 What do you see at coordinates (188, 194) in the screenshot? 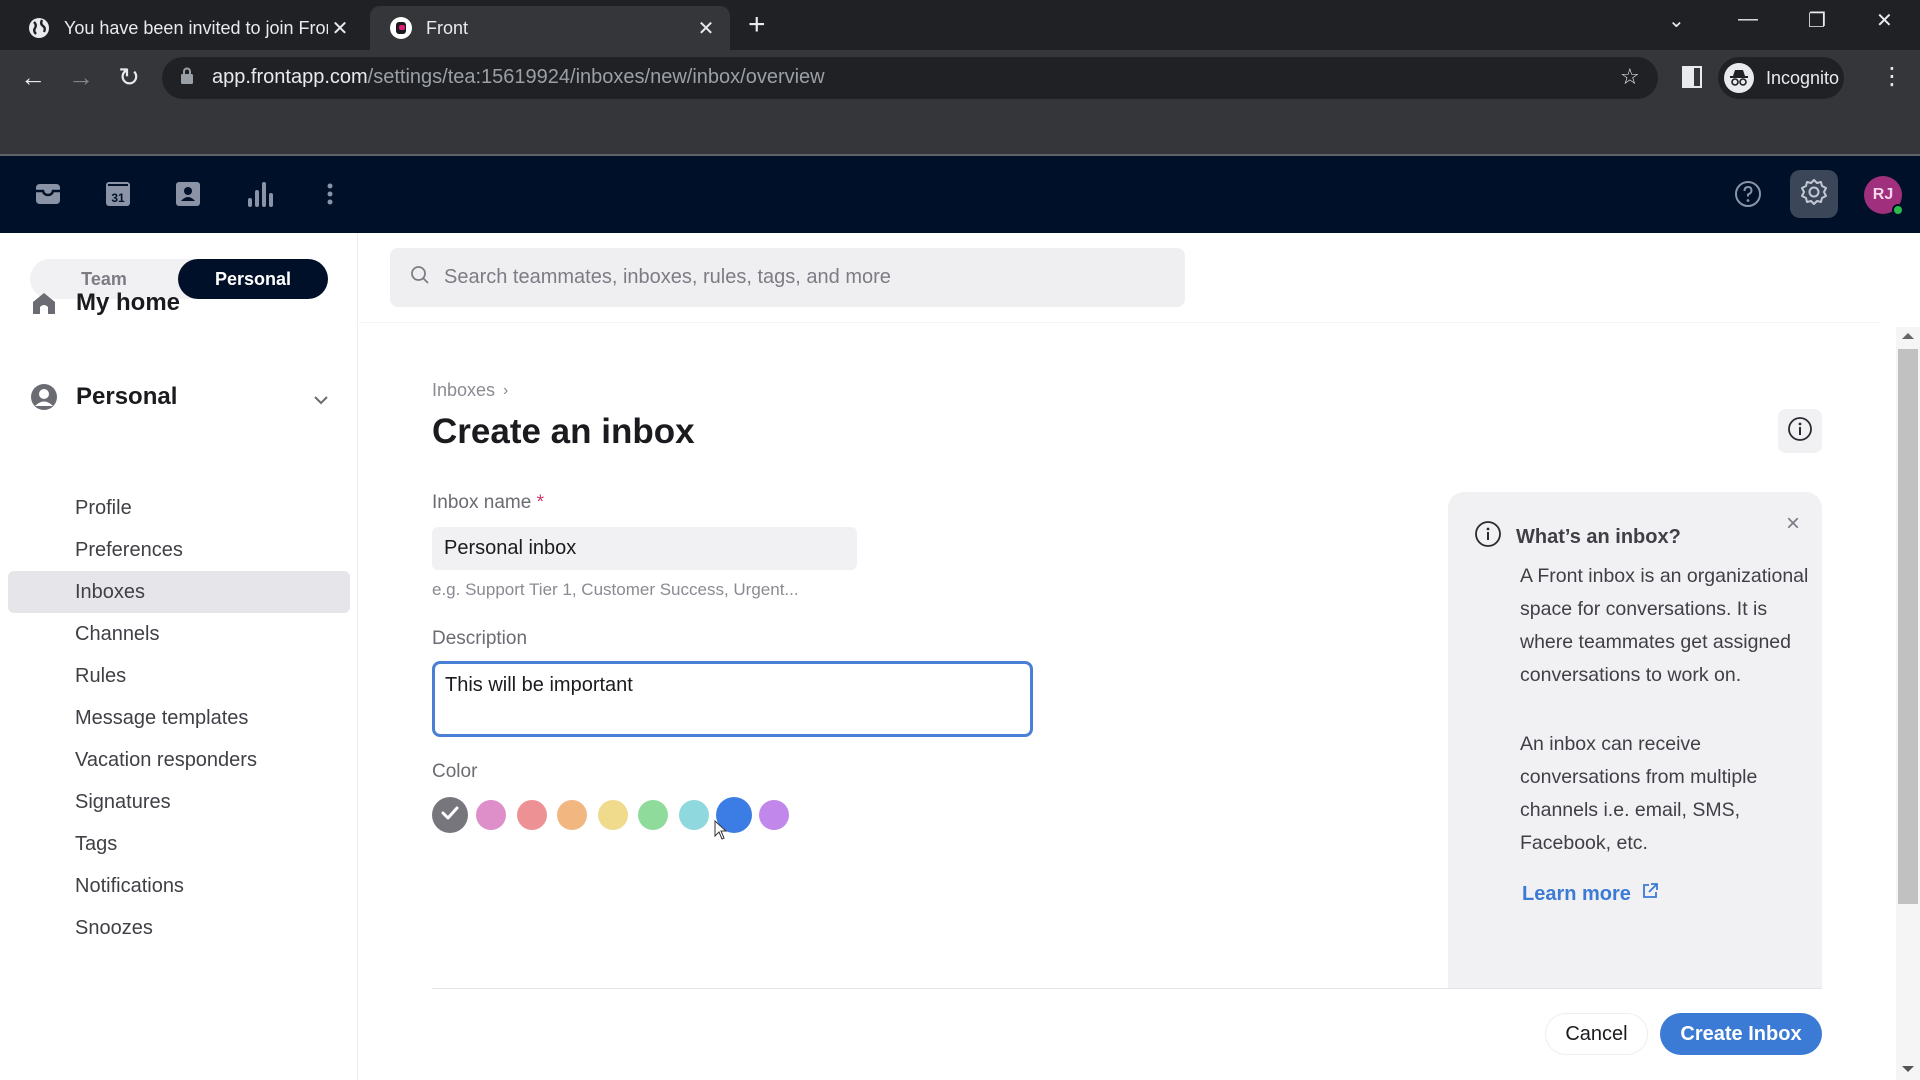
I see `contacts-icon` at bounding box center [188, 194].